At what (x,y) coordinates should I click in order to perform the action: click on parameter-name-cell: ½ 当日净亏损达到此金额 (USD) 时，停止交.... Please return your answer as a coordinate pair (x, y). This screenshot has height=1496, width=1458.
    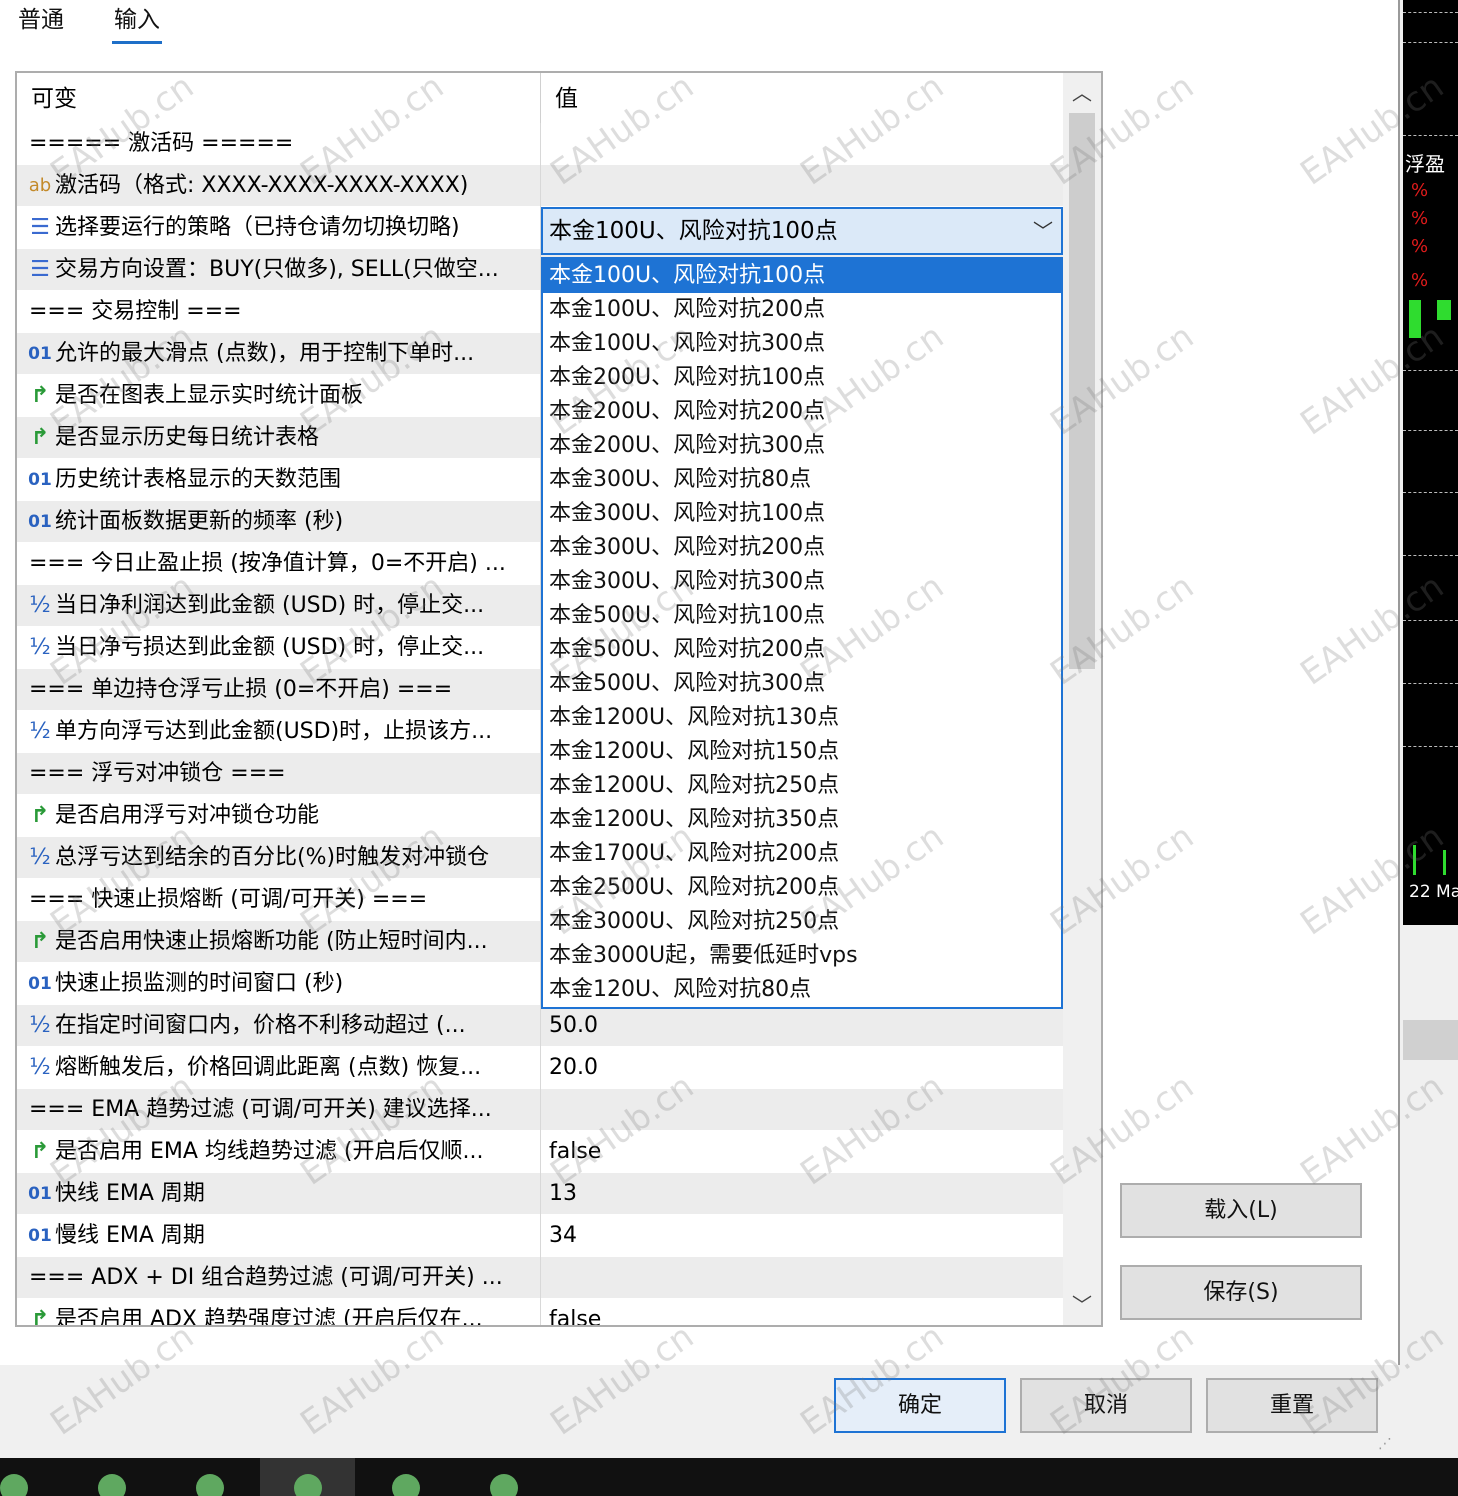
    Looking at the image, I should click on (279, 648).